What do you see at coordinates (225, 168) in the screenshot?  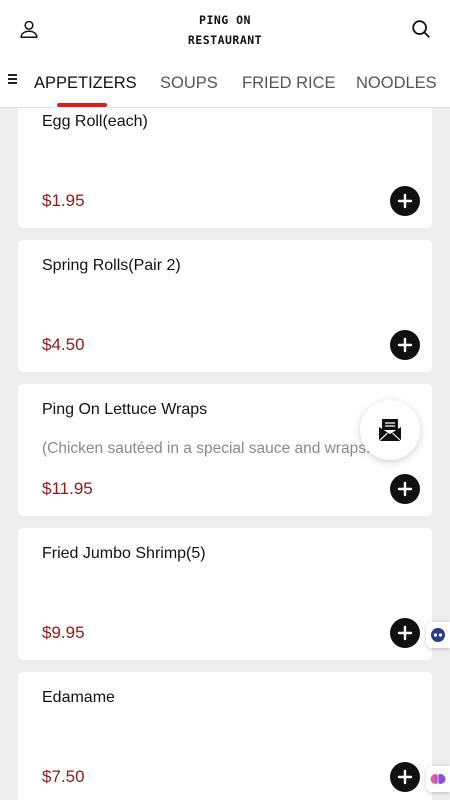 I see `menu-item-card: Egg Roll(each) $1.95` at bounding box center [225, 168].